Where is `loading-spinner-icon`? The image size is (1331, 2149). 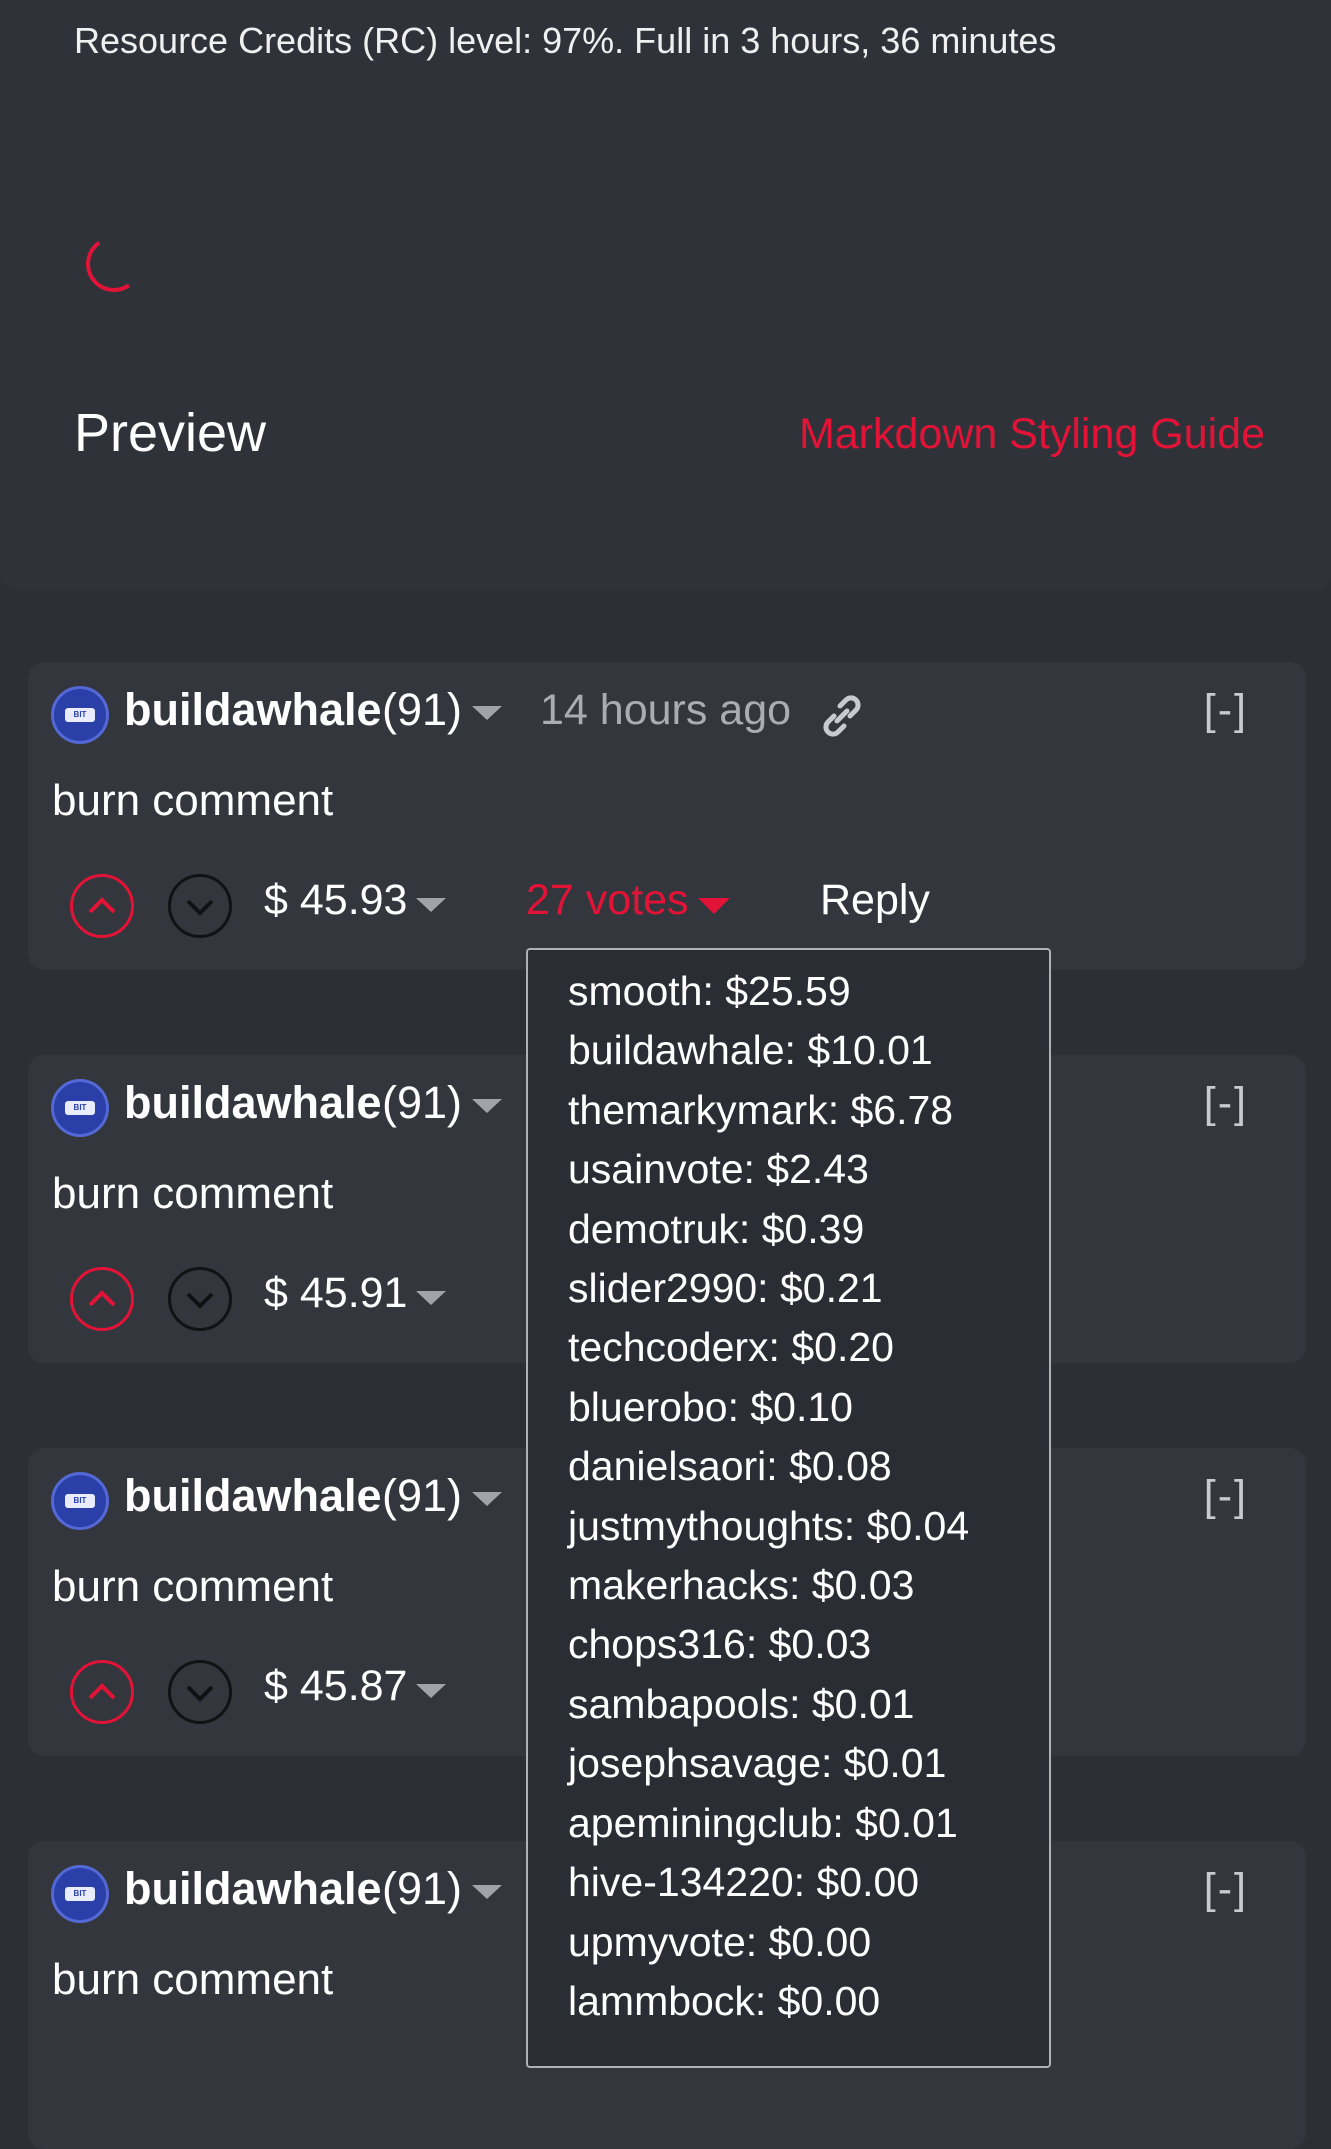
loading-spinner-icon is located at coordinates (114, 264).